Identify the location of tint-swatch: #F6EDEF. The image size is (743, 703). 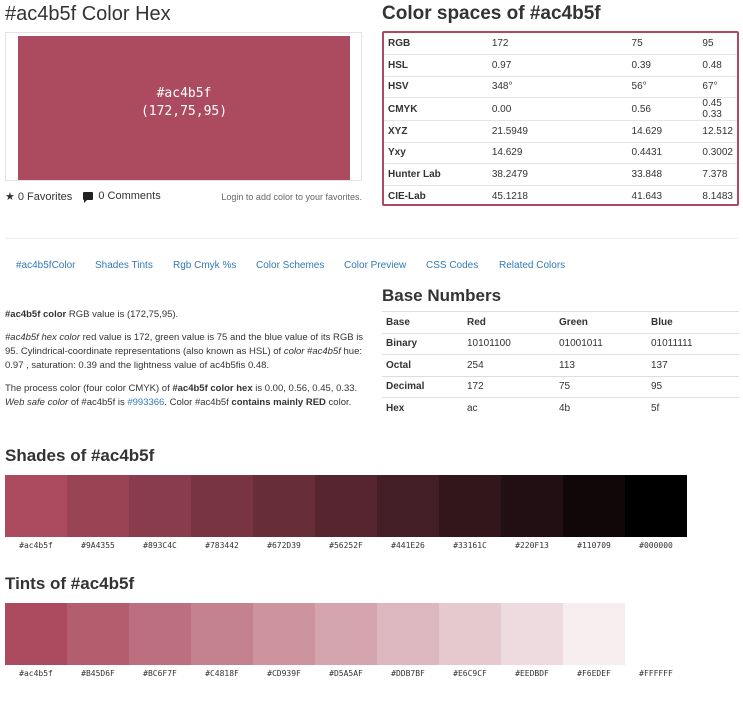
(594, 640).